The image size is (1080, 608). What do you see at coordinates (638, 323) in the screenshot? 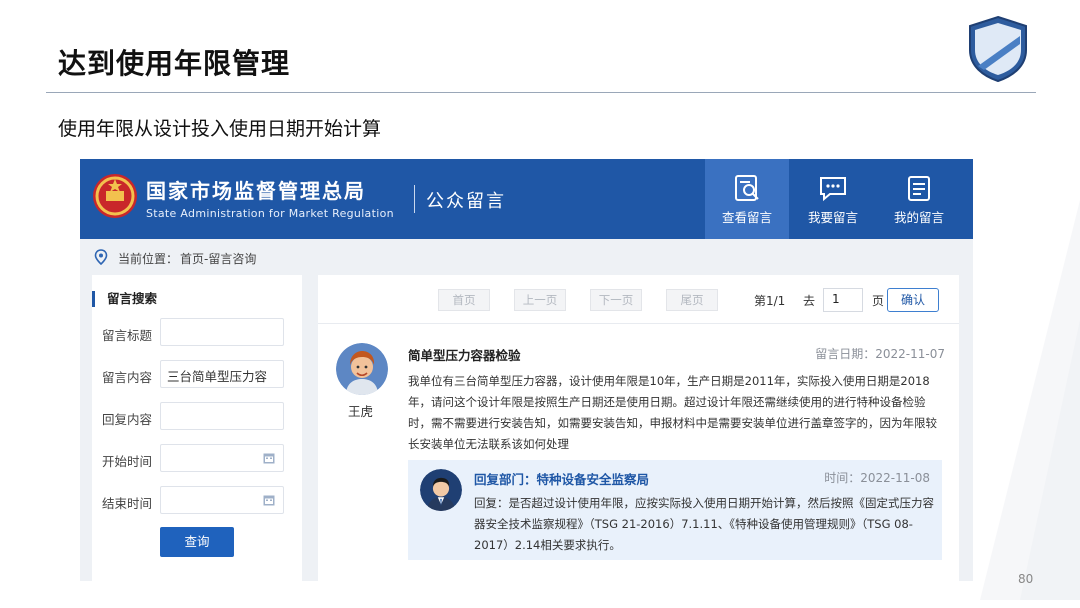
I see `divider` at bounding box center [638, 323].